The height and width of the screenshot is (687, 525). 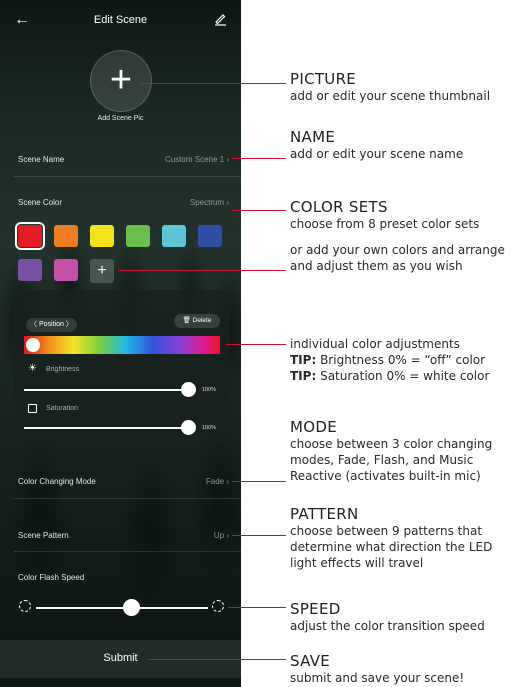 What do you see at coordinates (62, 408) in the screenshot?
I see `saturation-label: Saturation` at bounding box center [62, 408].